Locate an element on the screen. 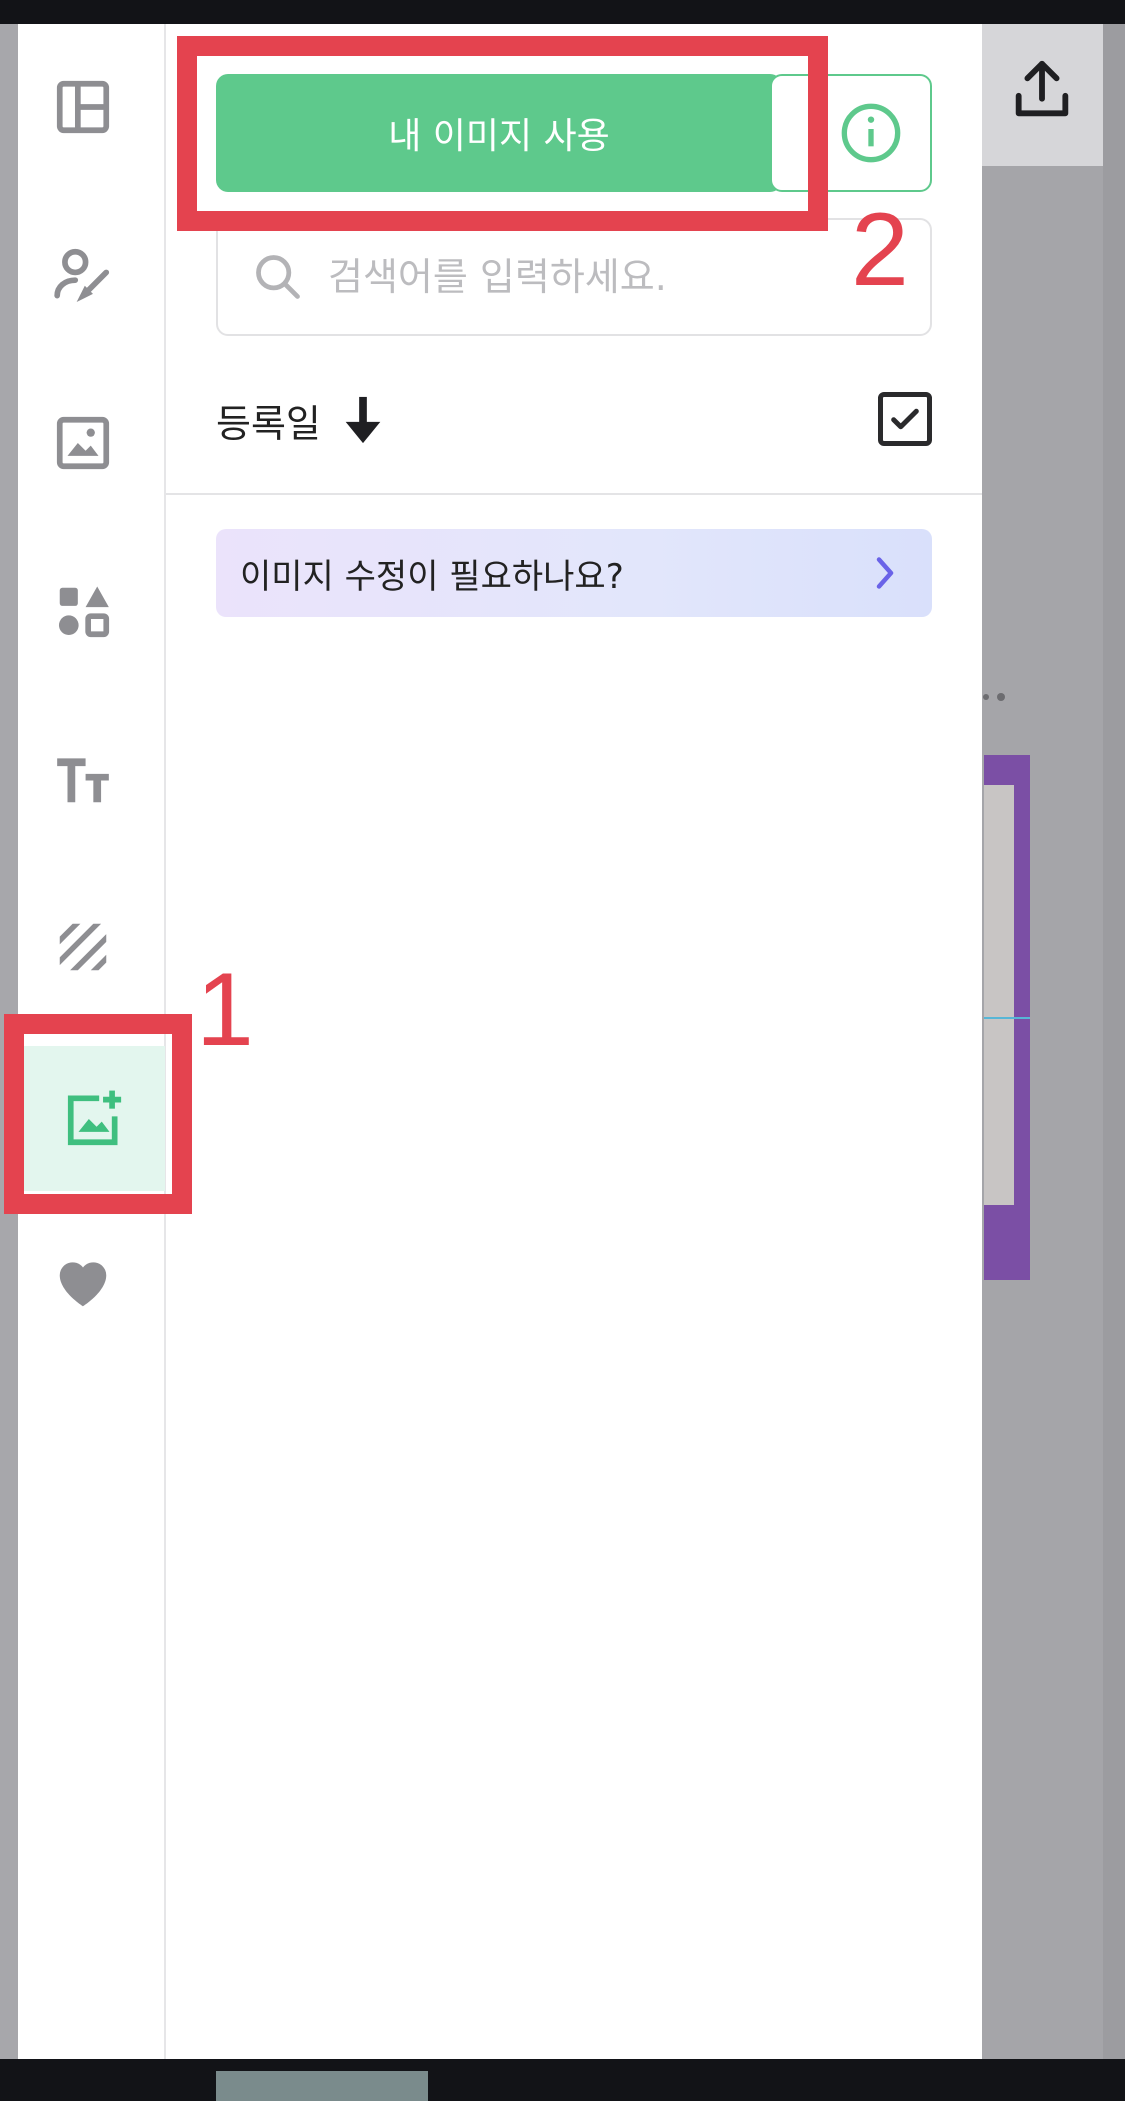 This screenshot has width=1125, height=2101. user-brush-icon is located at coordinates (82, 275).